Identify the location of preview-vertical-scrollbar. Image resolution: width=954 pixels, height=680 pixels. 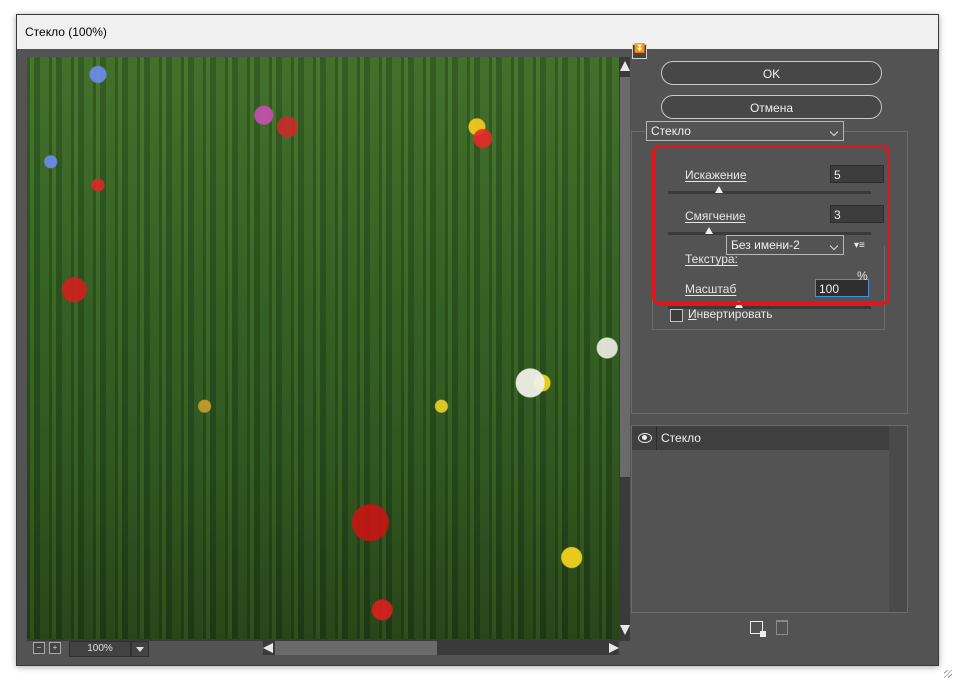
(625, 349).